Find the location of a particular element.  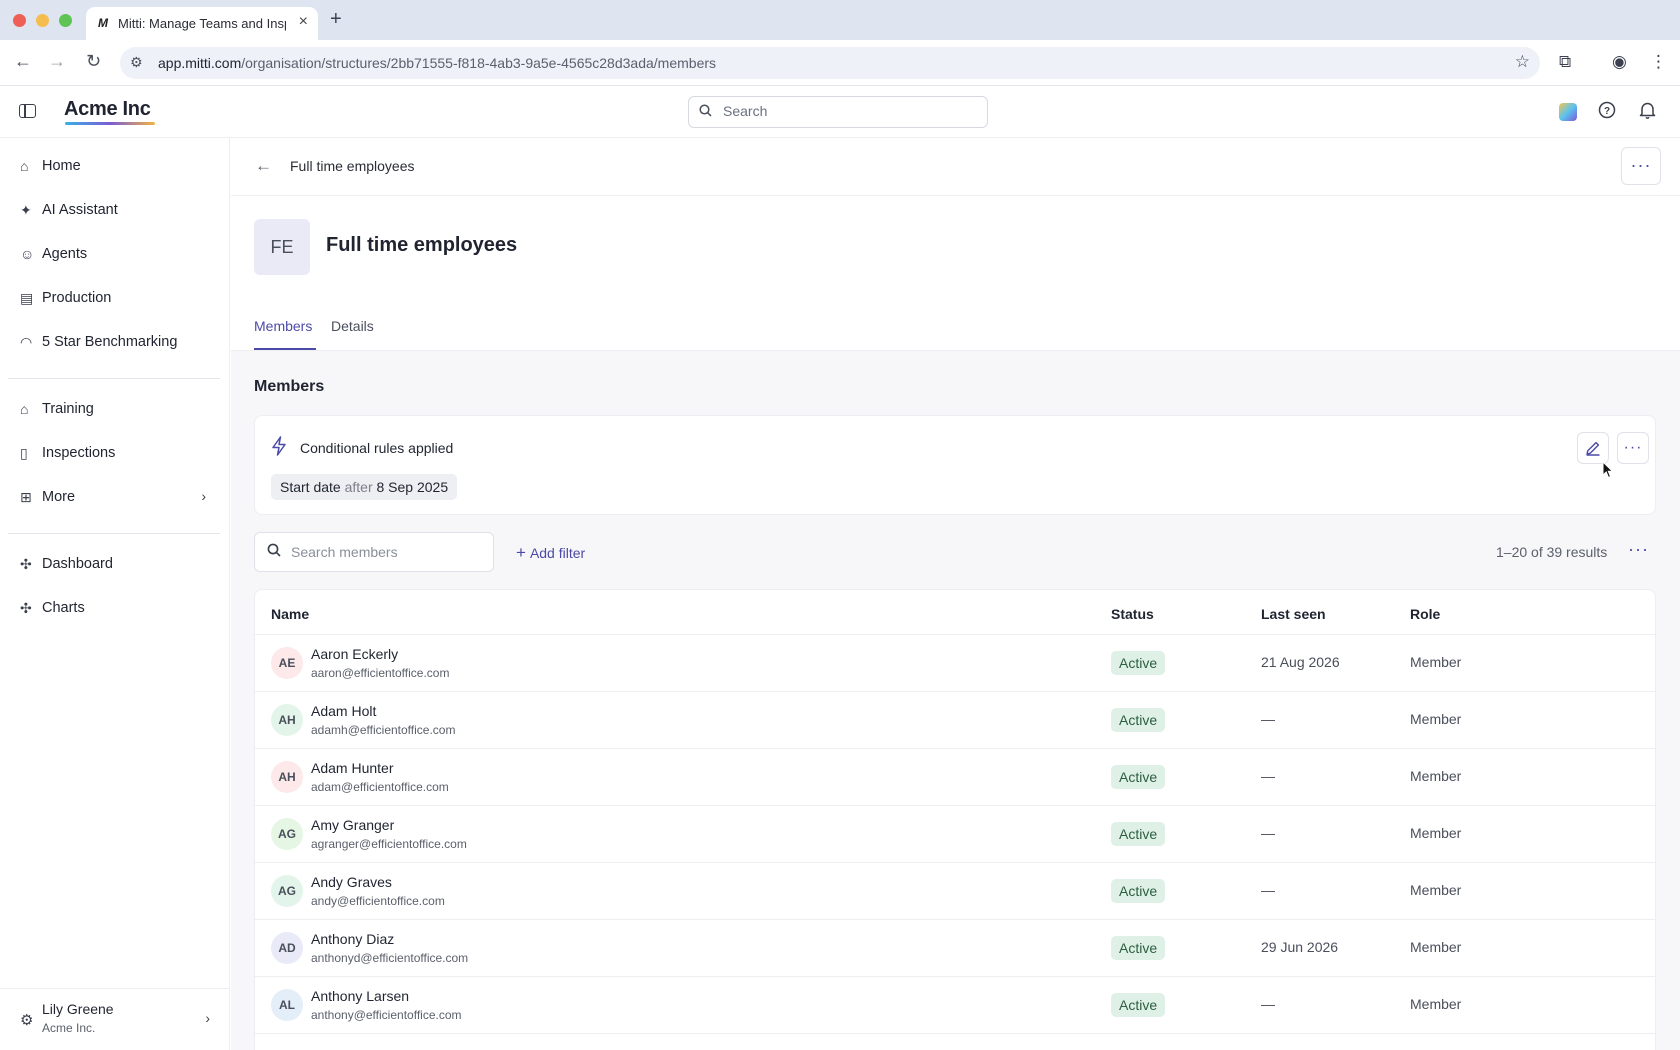

member-name: Adam Holt is located at coordinates (343, 711).